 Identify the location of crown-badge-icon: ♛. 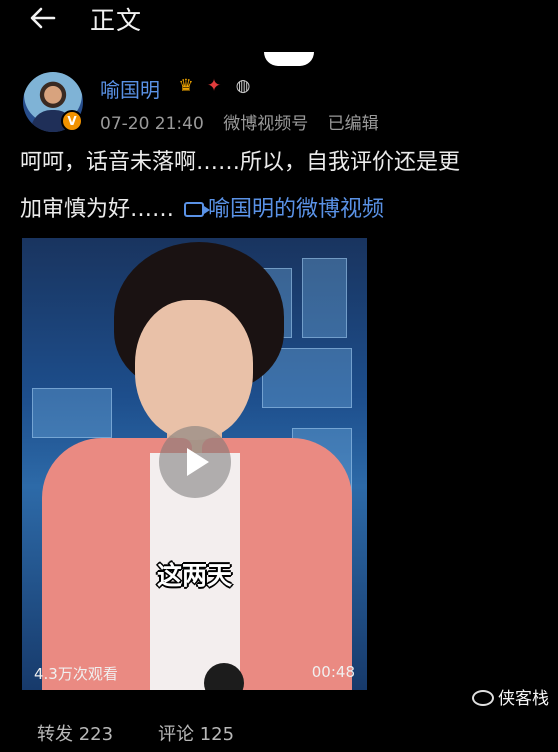
(186, 86).